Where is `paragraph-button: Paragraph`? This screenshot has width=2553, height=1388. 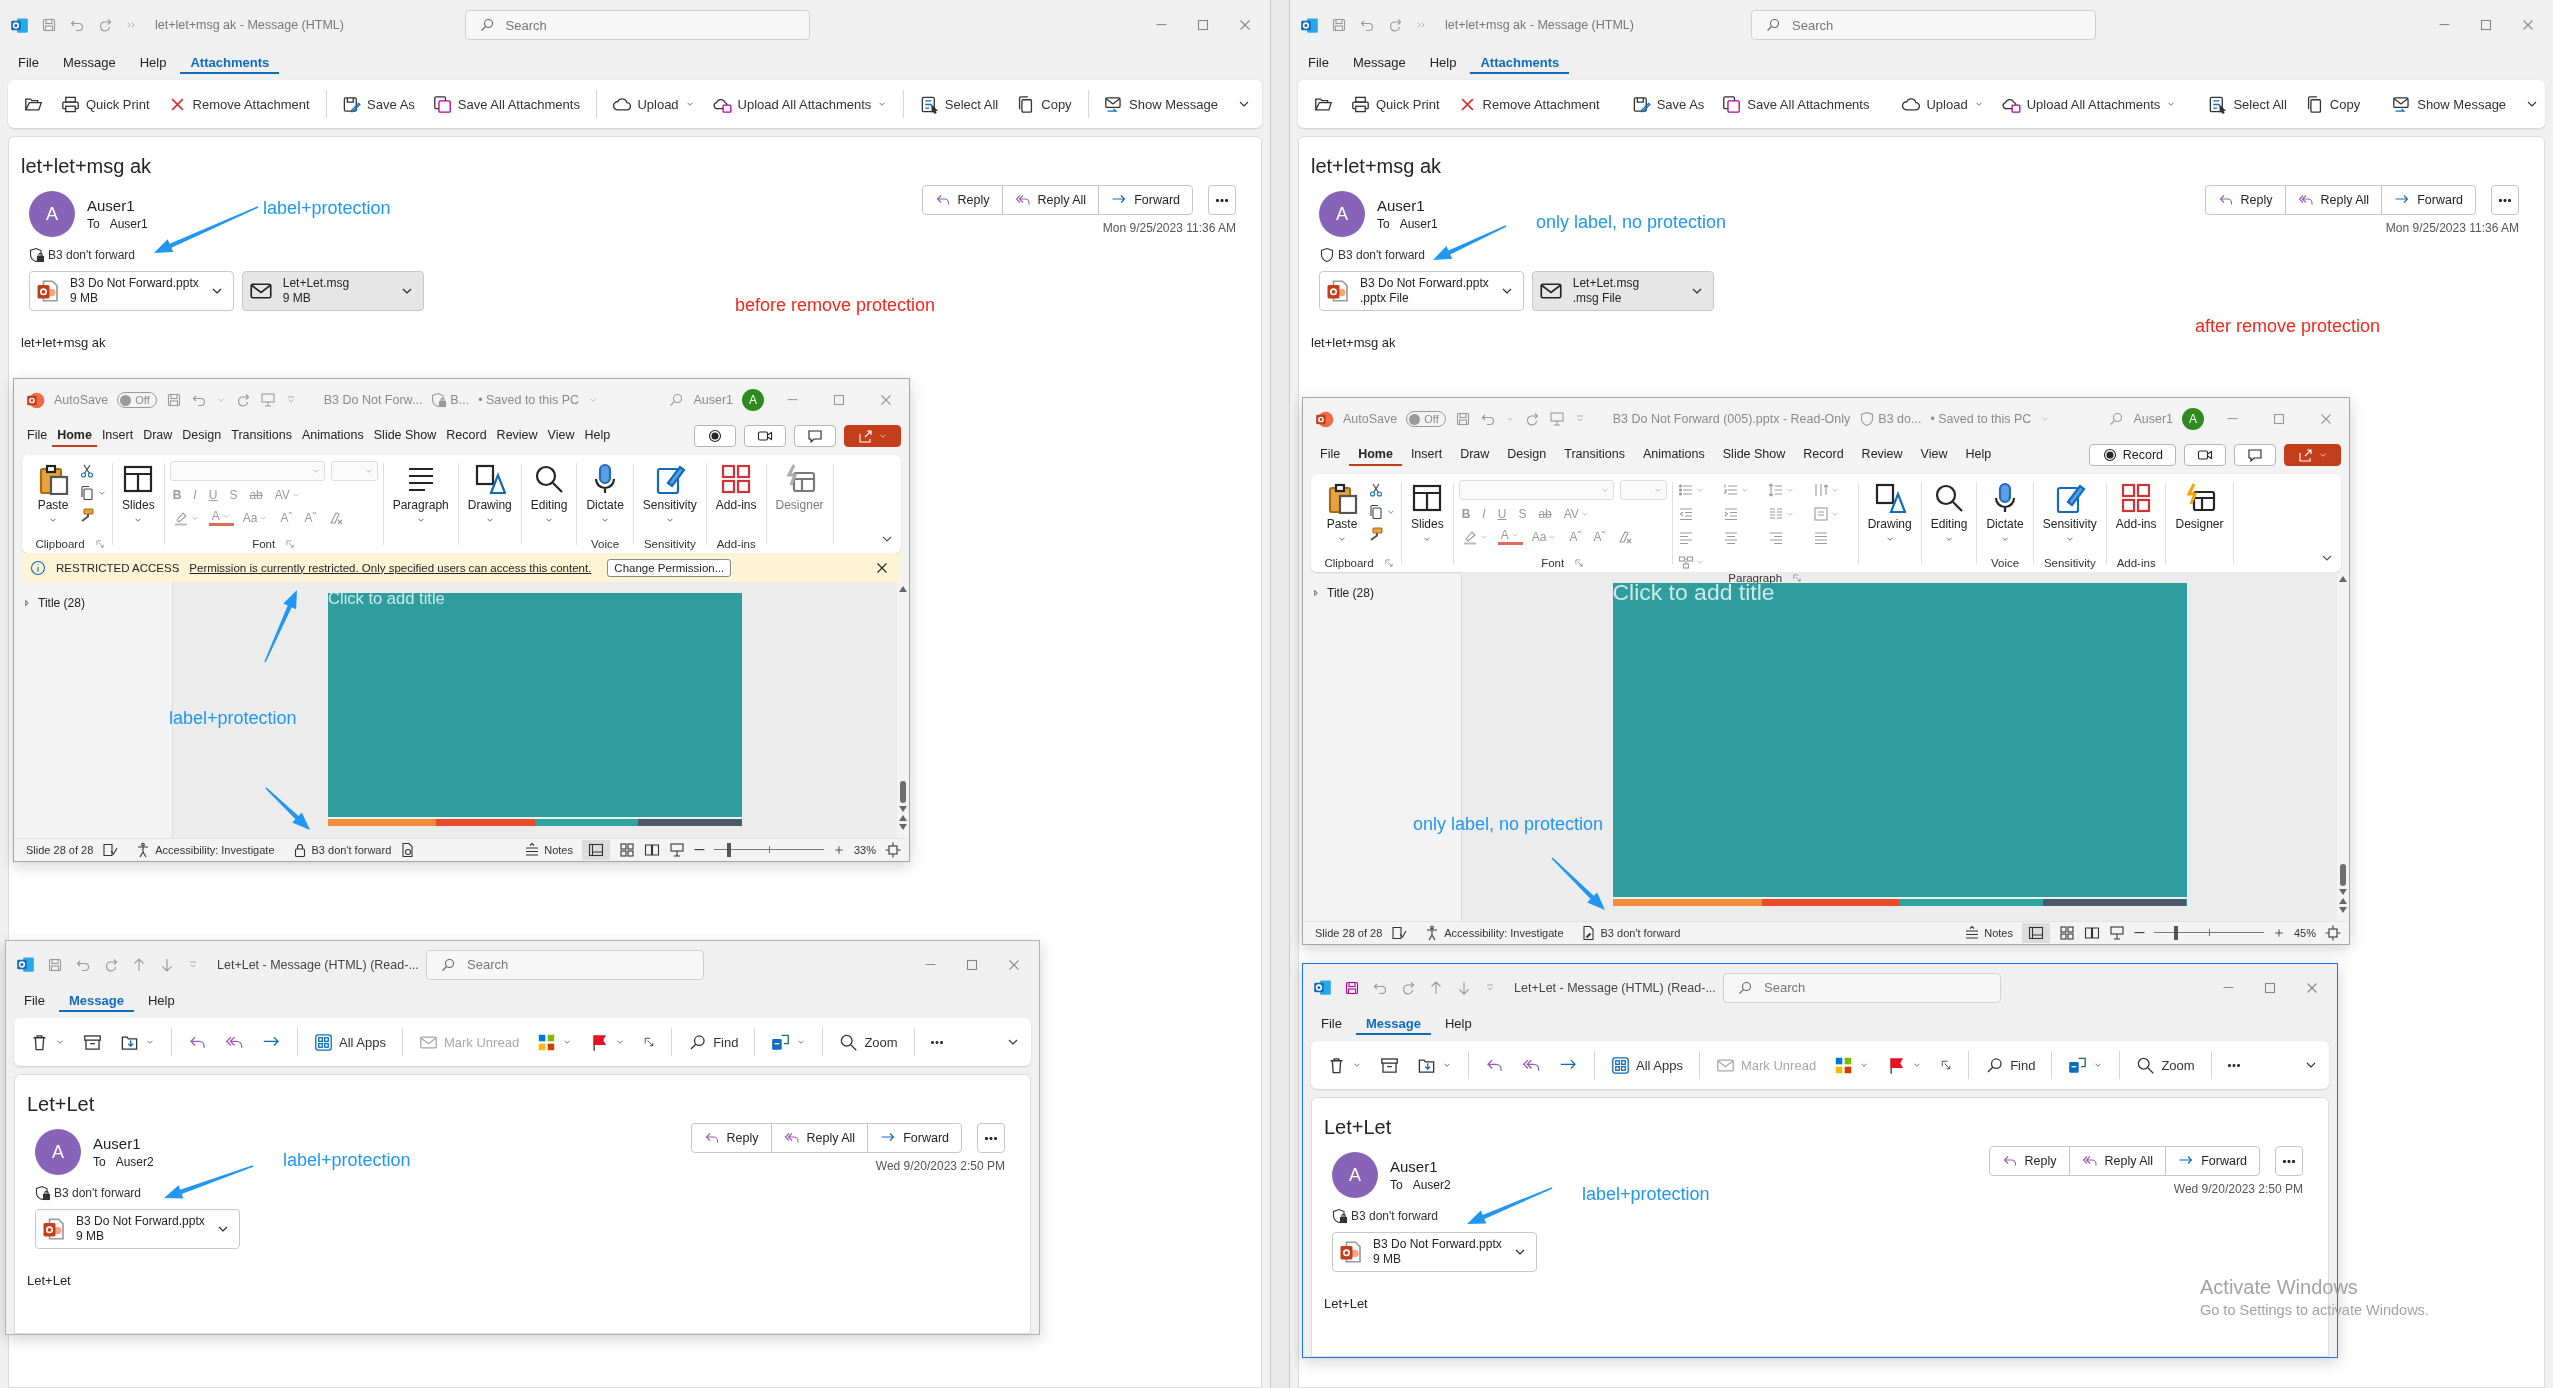
paragraph-button: Paragraph is located at coordinates (420, 492).